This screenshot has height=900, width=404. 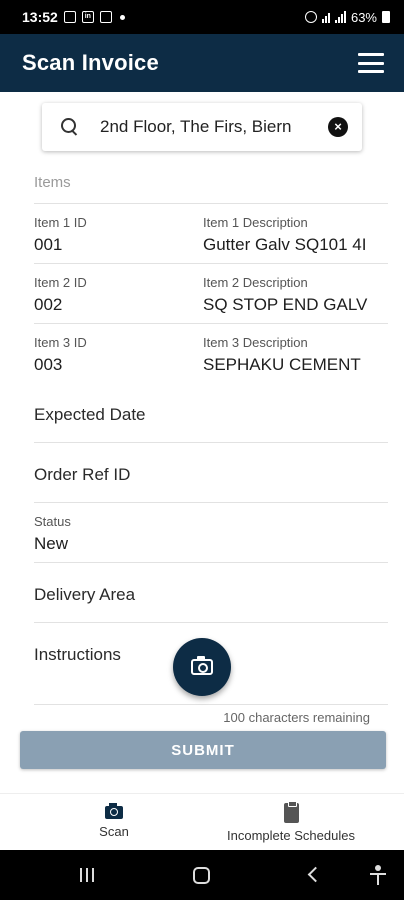 I want to click on gallery-icon, so click(x=69, y=17).